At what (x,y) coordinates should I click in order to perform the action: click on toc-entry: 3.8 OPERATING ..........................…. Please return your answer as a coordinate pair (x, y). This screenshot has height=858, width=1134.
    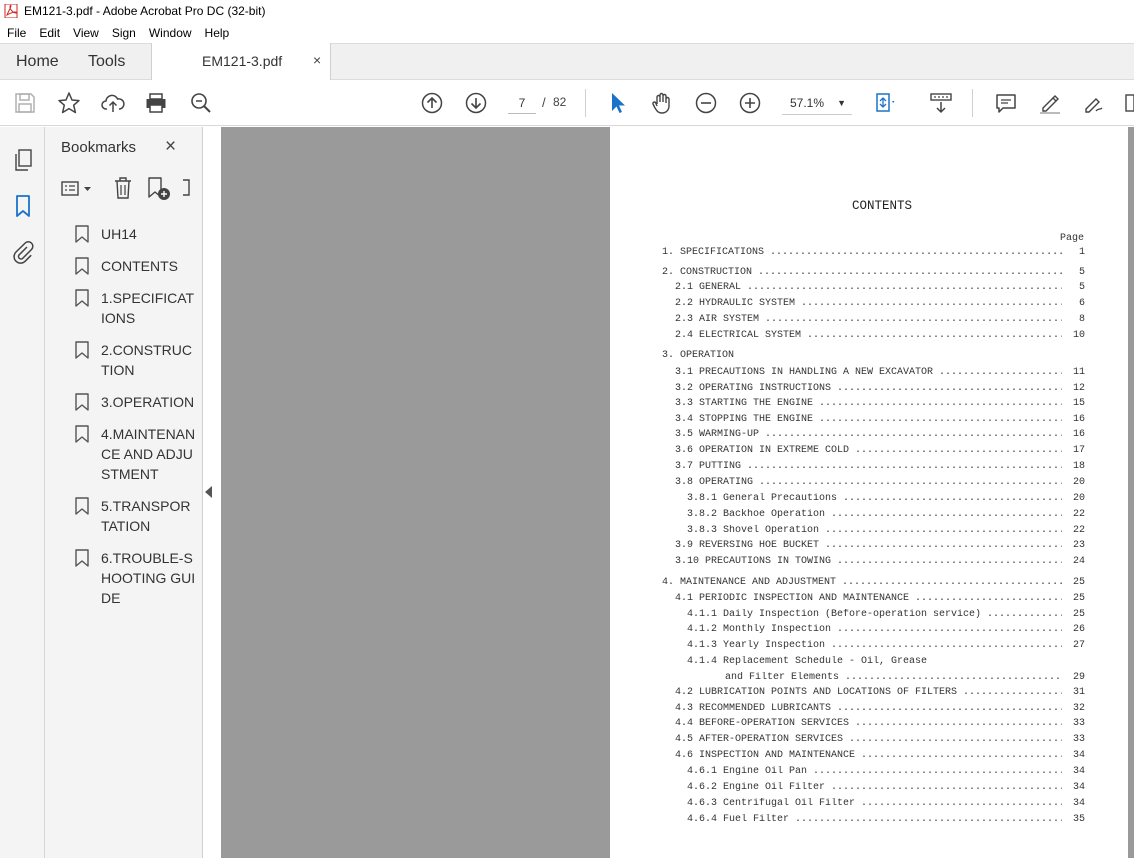
    Looking at the image, I should click on (870, 484).